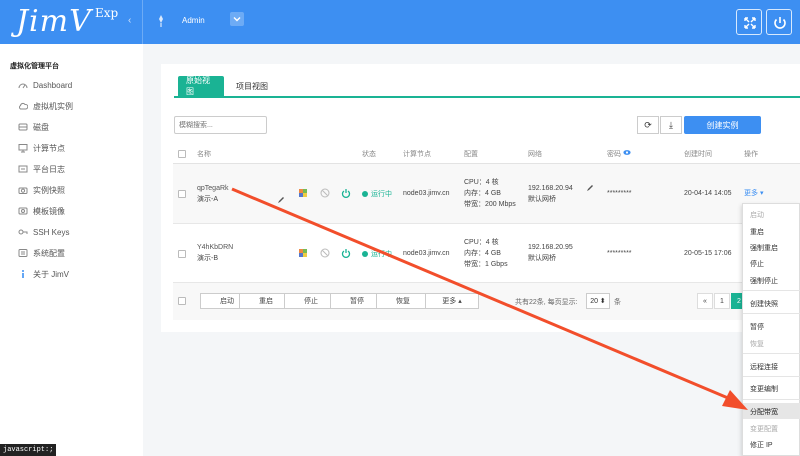 The width and height of the screenshot is (800, 456). What do you see at coordinates (182, 154) in the screenshot?
I see `select-all-checkbox` at bounding box center [182, 154].